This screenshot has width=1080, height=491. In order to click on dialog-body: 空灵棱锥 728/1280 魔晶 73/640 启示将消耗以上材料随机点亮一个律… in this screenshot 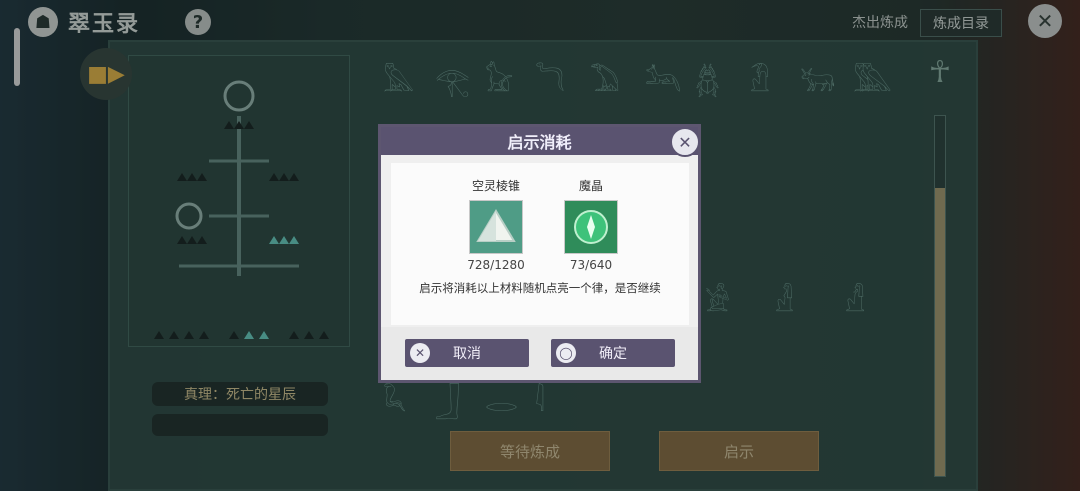, I will do `click(540, 244)`.